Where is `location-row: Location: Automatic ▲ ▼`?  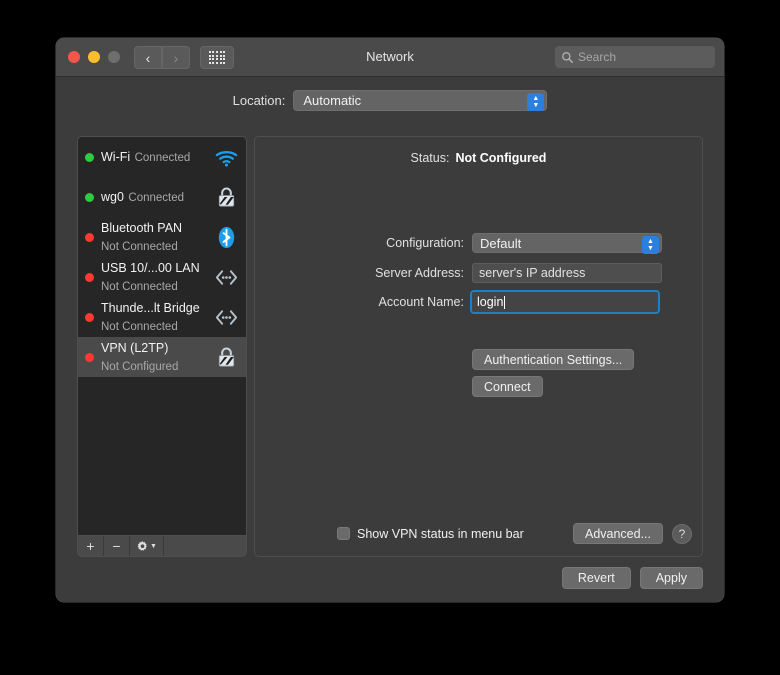
location-row: Location: Automatic ▲ ▼ is located at coordinates (390, 100).